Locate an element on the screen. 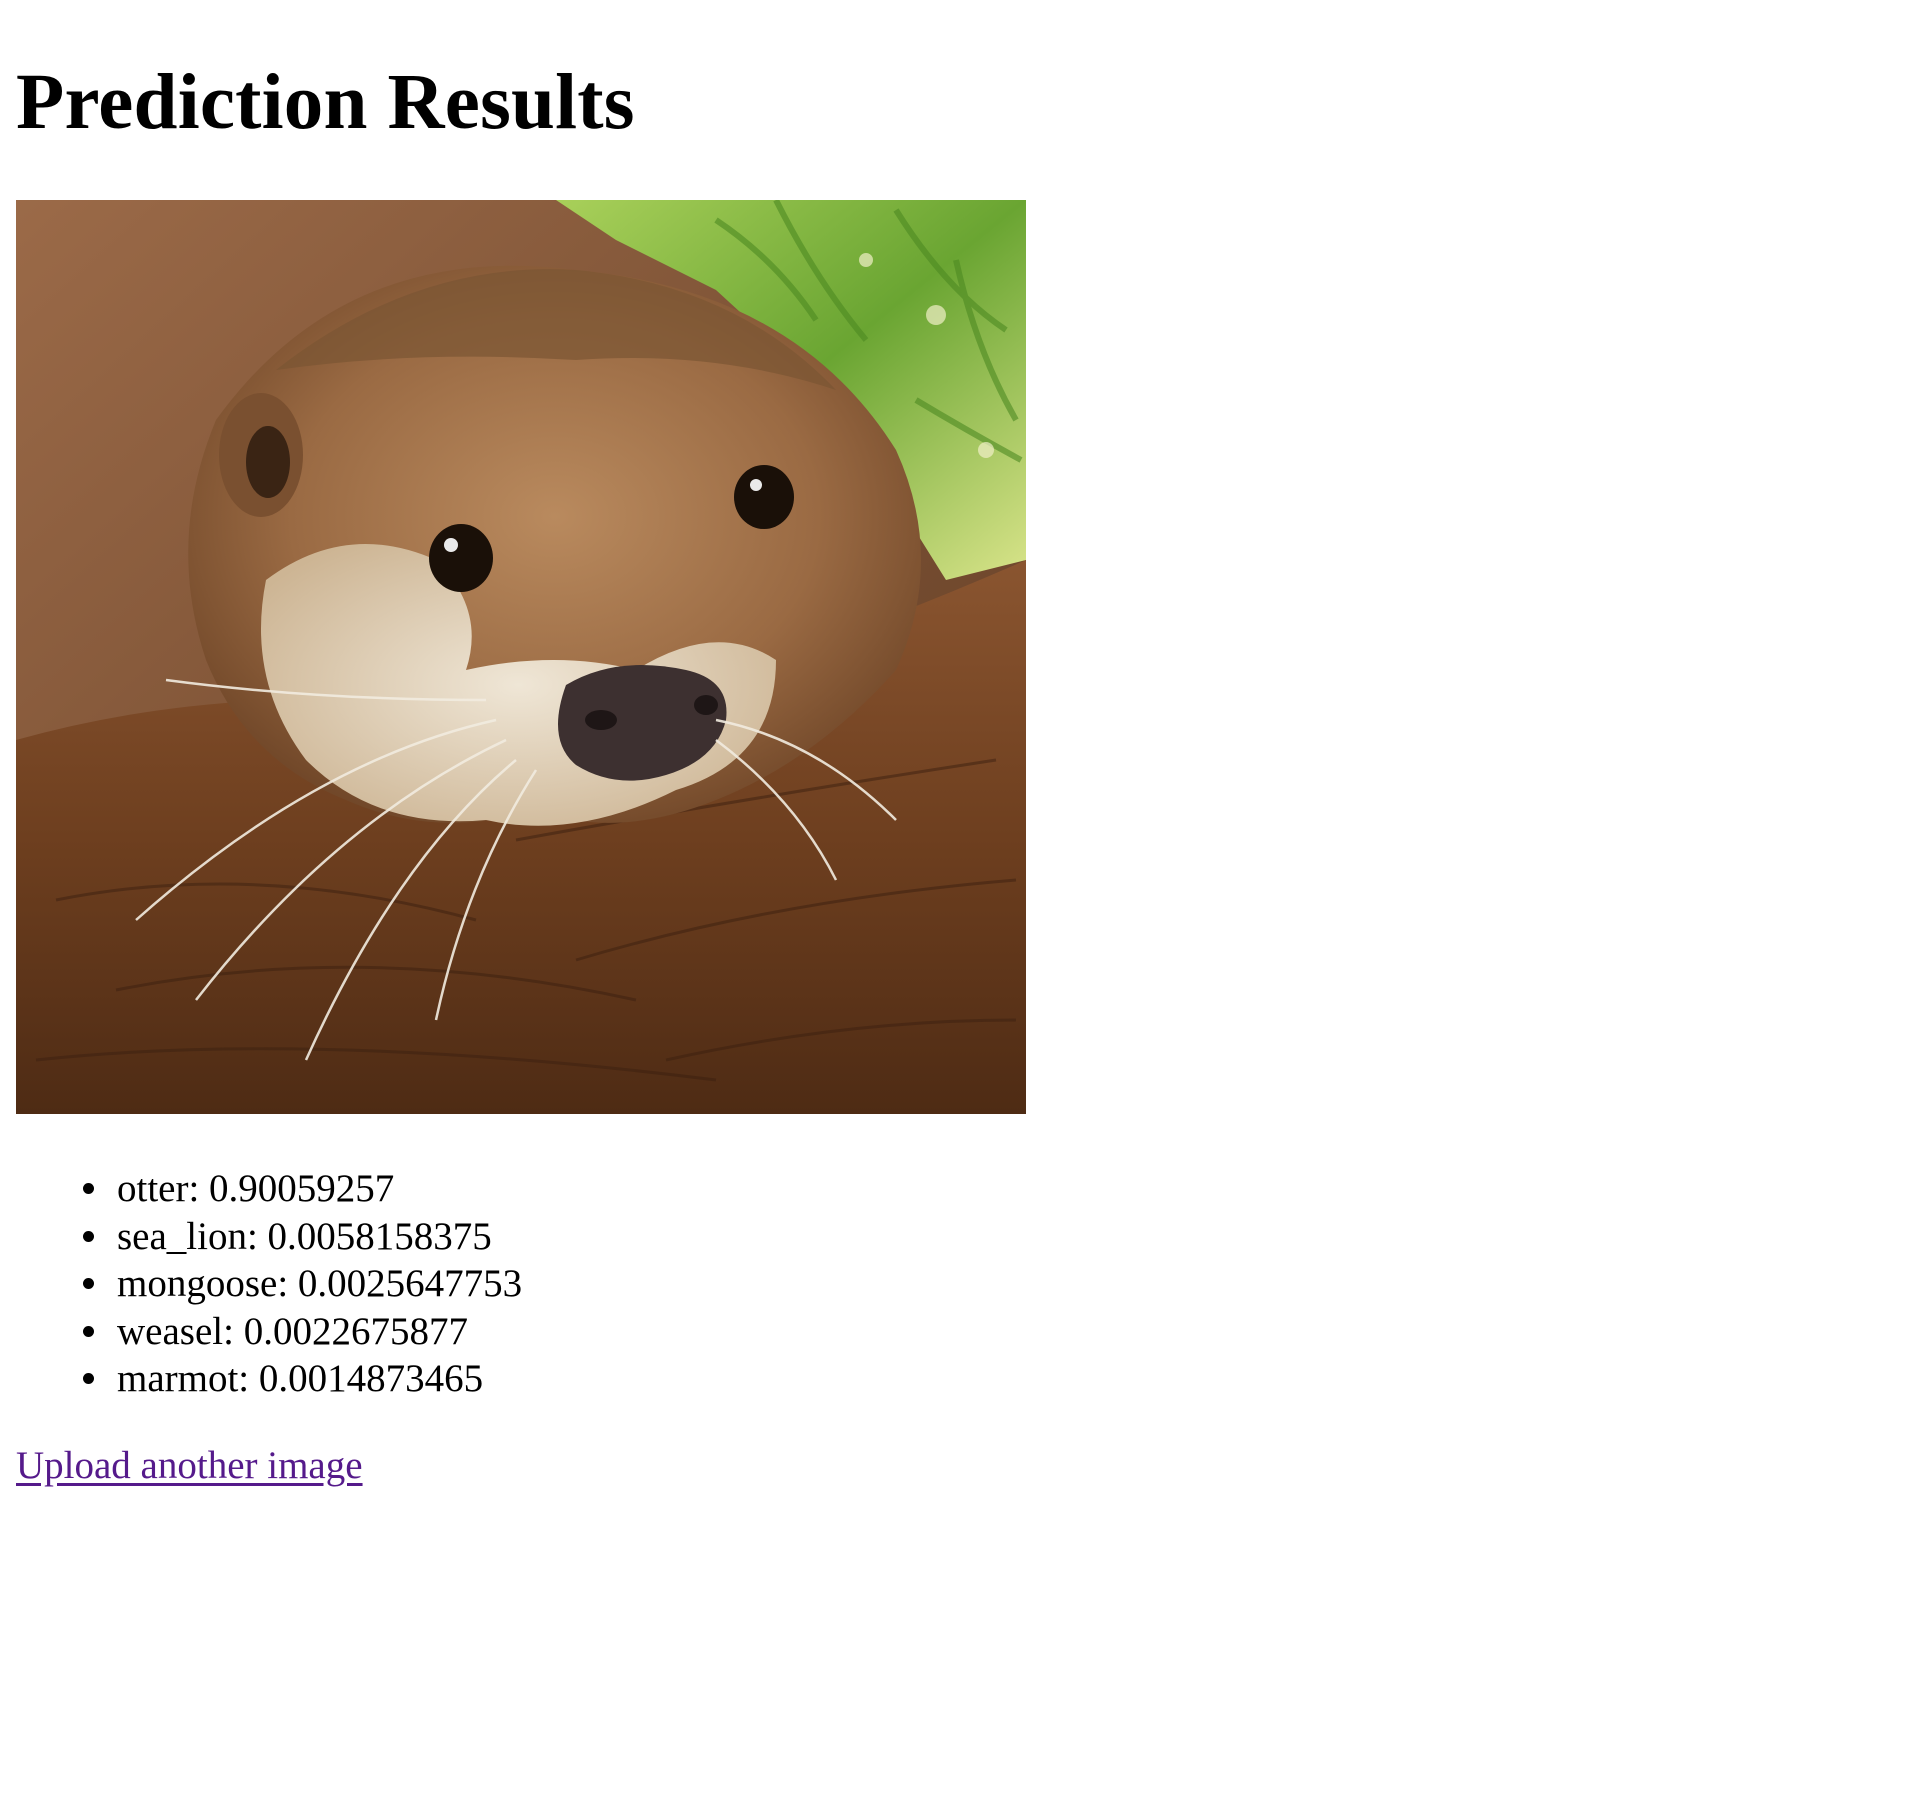  prediction-text: mongoose: 0.0025647753 is located at coordinates (320, 1283).